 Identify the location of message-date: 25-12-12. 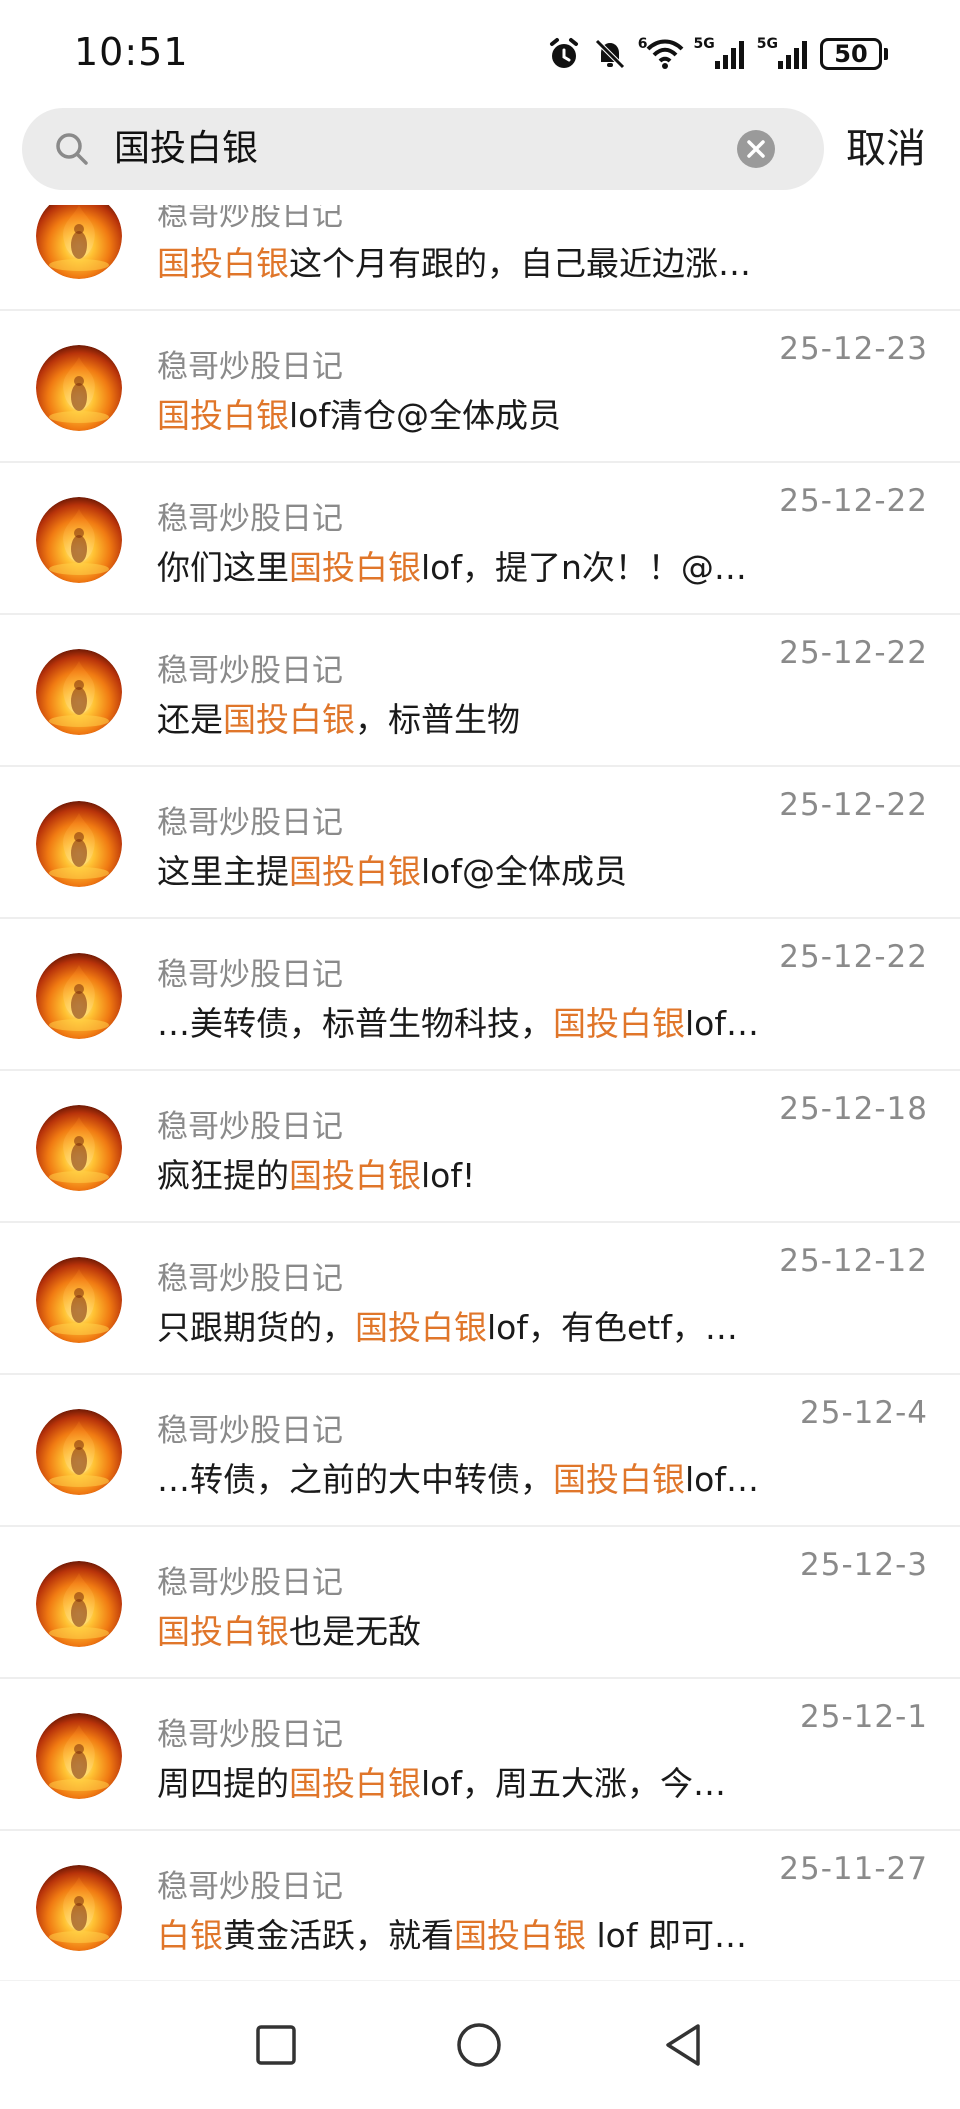
(853, 1261).